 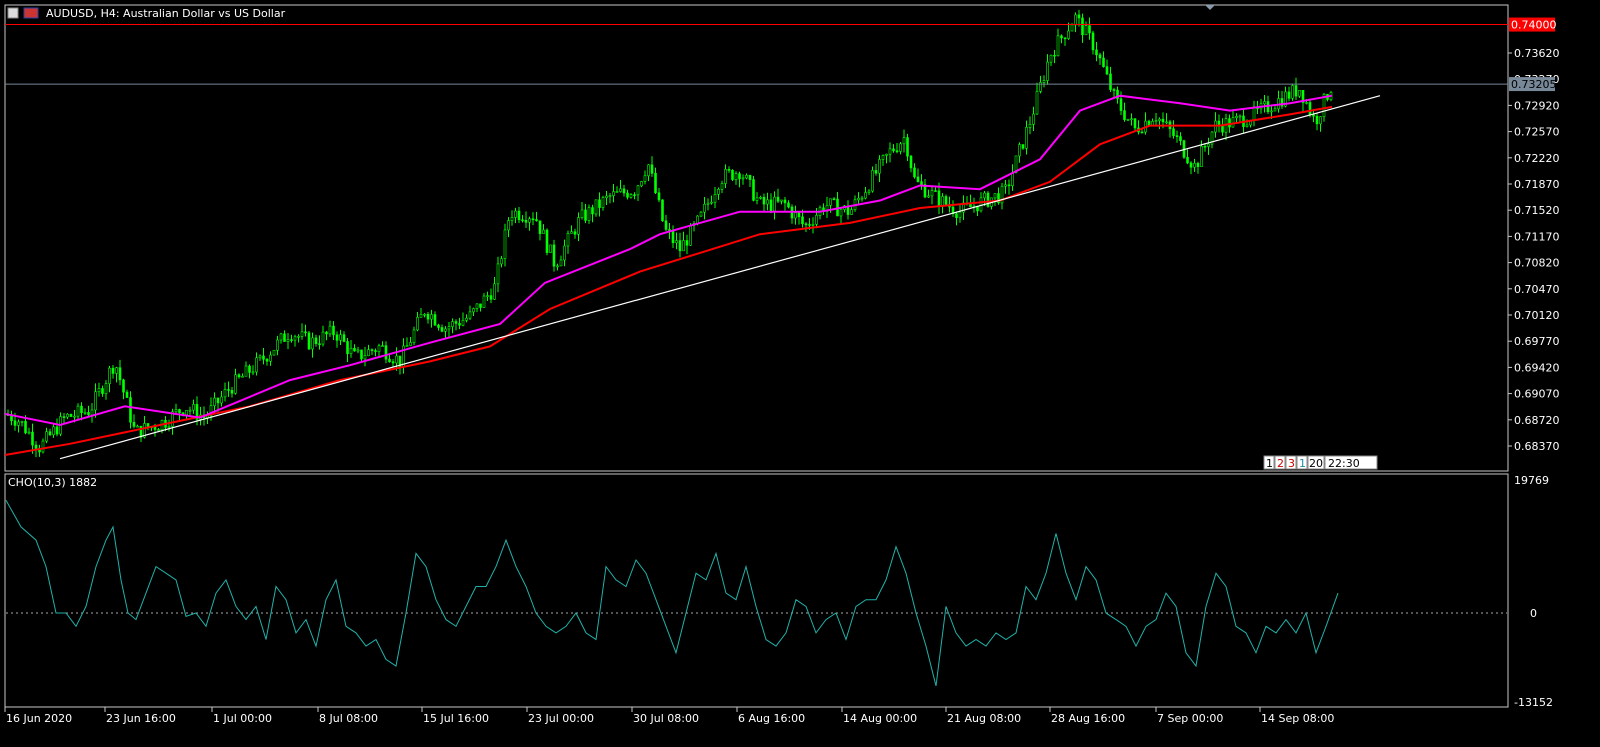 What do you see at coordinates (1537, 341) in the screenshot?
I see `price-tick-label: 0.69770` at bounding box center [1537, 341].